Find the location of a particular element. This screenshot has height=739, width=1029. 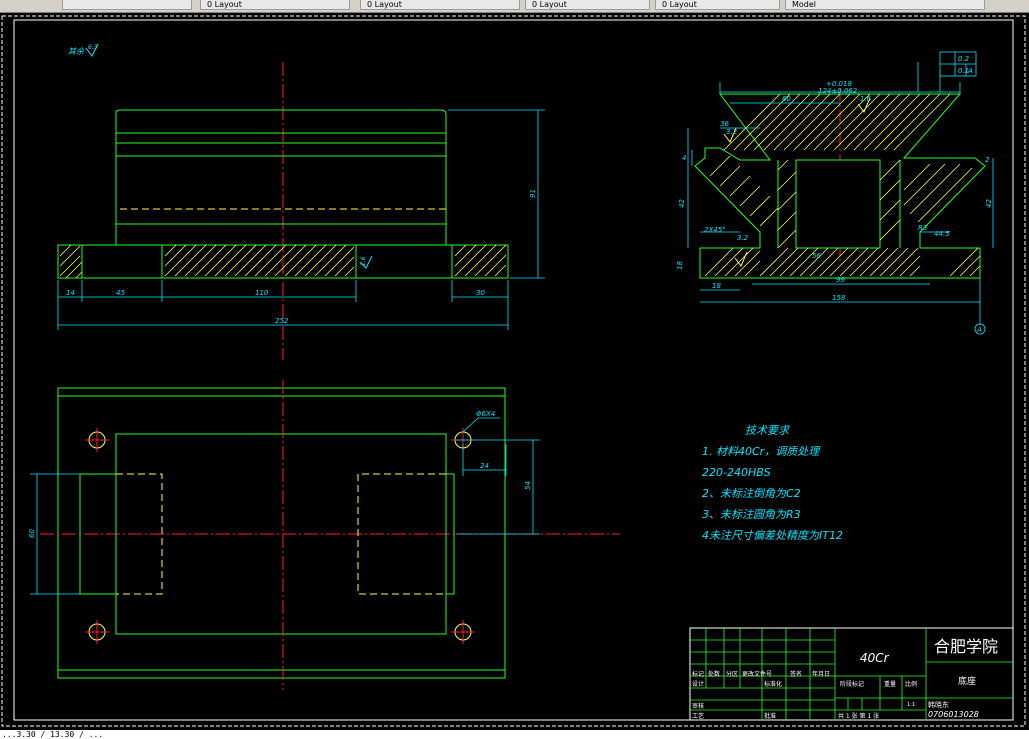

dim-44-5: 44.5 is located at coordinates (942, 234).